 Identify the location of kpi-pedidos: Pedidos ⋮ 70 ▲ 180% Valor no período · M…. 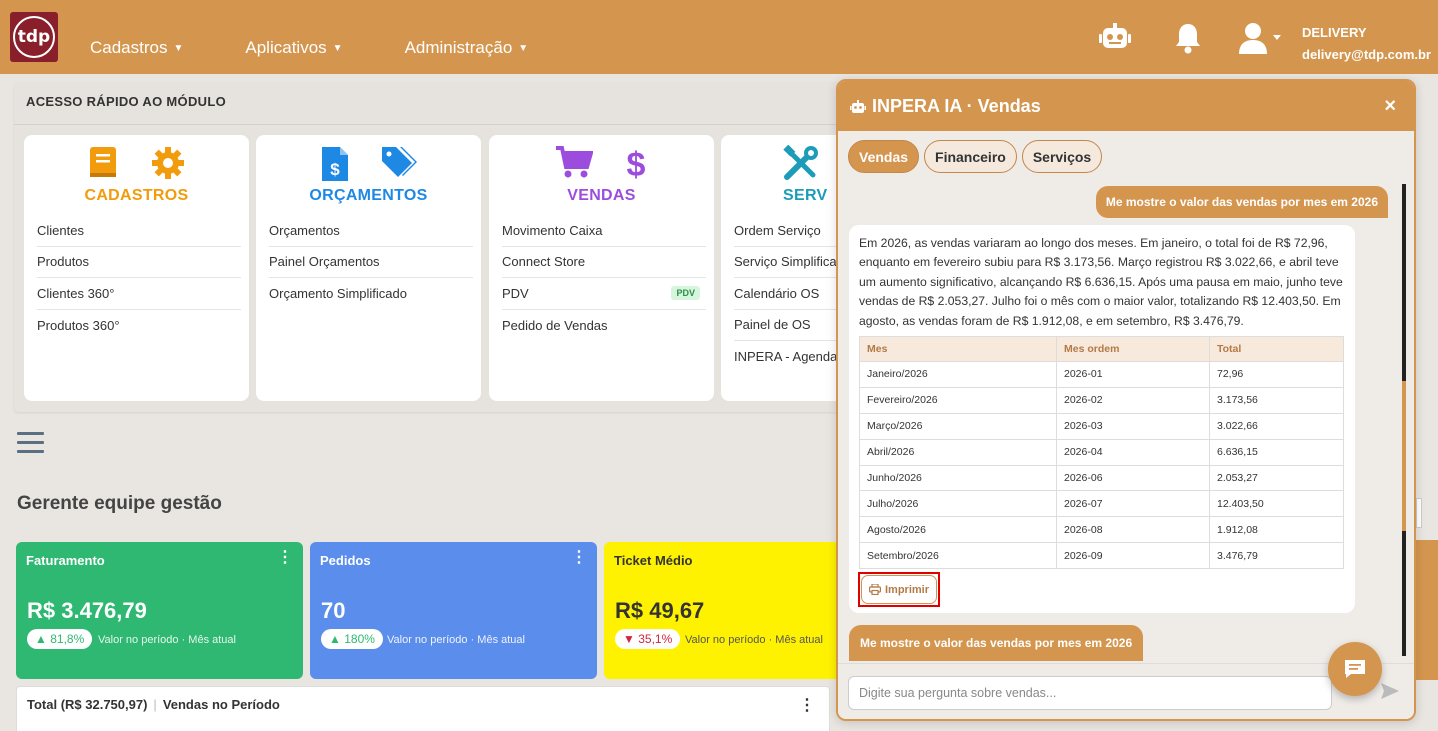
(453, 610).